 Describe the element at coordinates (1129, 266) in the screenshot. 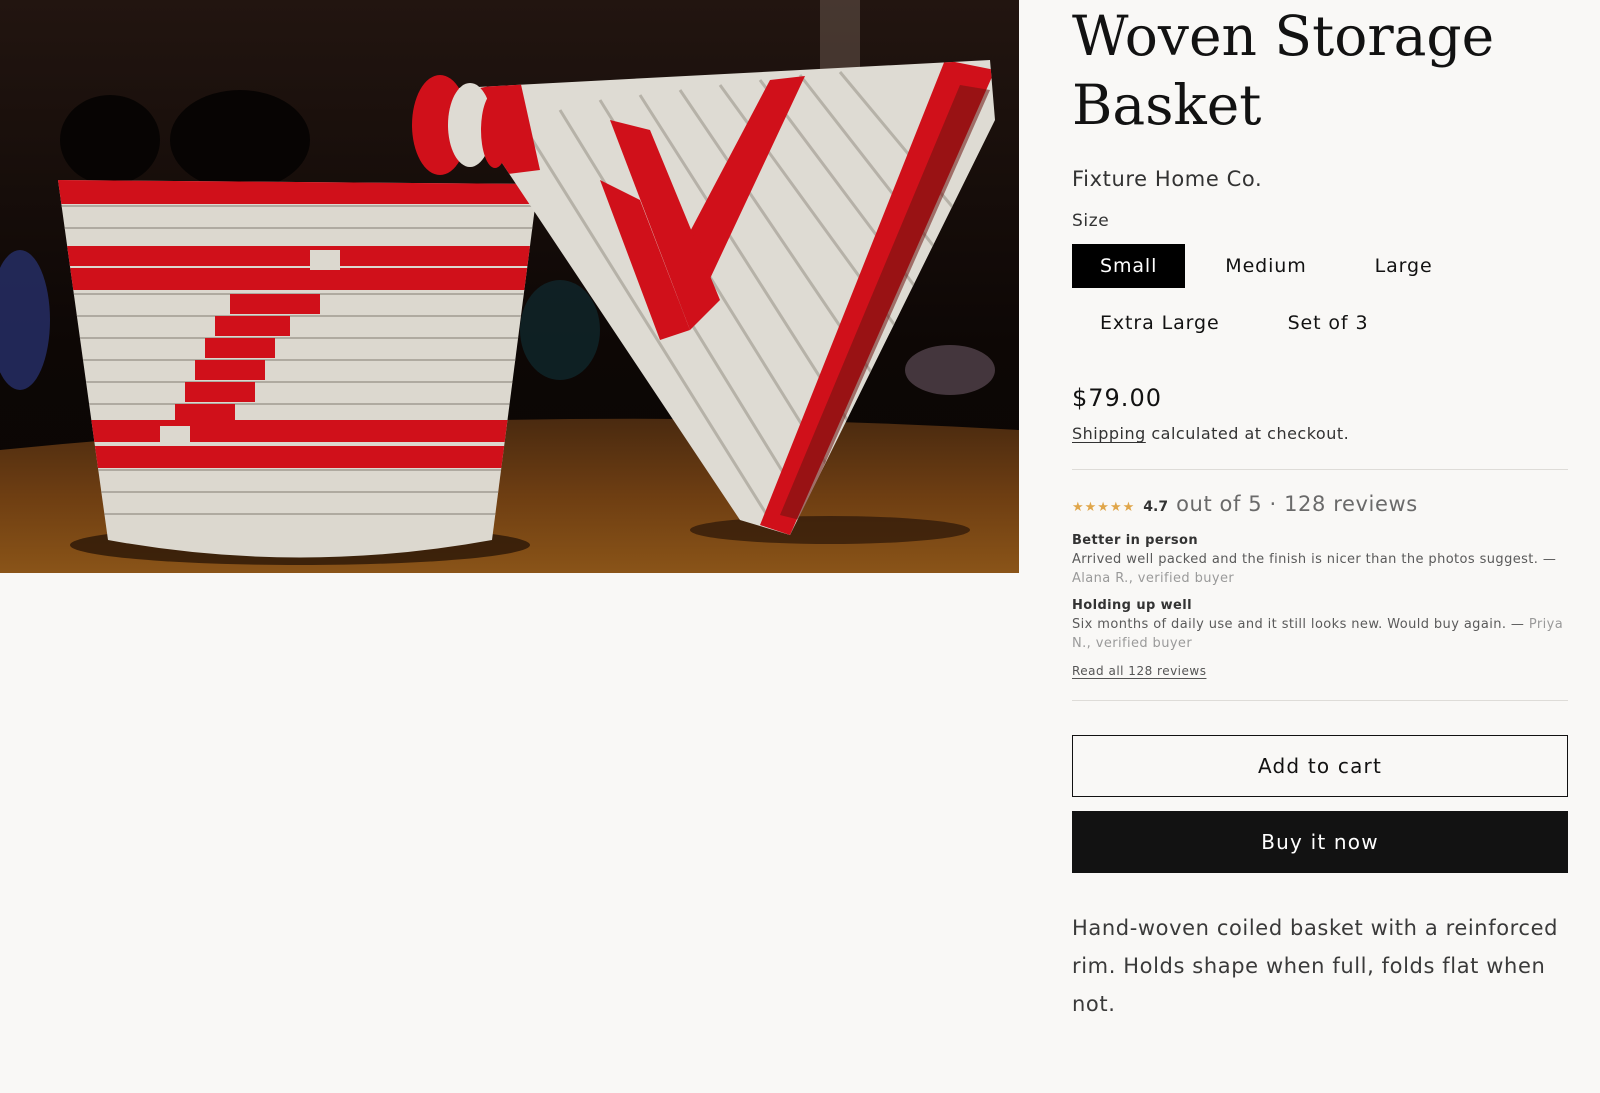

I see `size-option-small: Small` at that location.